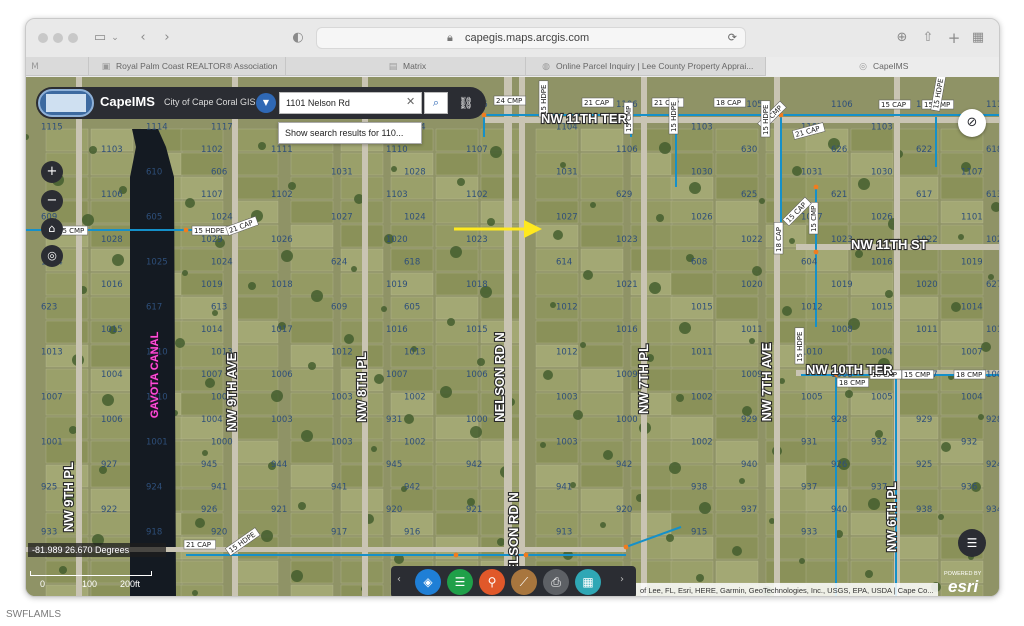  Describe the element at coordinates (342, 398) in the screenshot. I see `parcel-number: 1003` at that location.